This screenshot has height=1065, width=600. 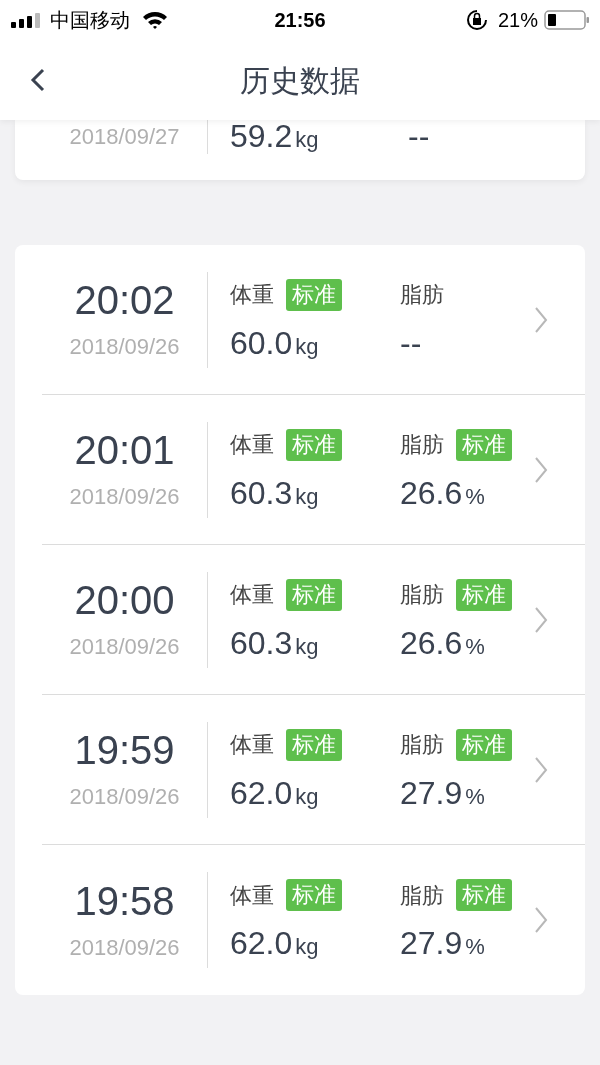 I want to click on clock-time: 21:56, so click(x=300, y=20).